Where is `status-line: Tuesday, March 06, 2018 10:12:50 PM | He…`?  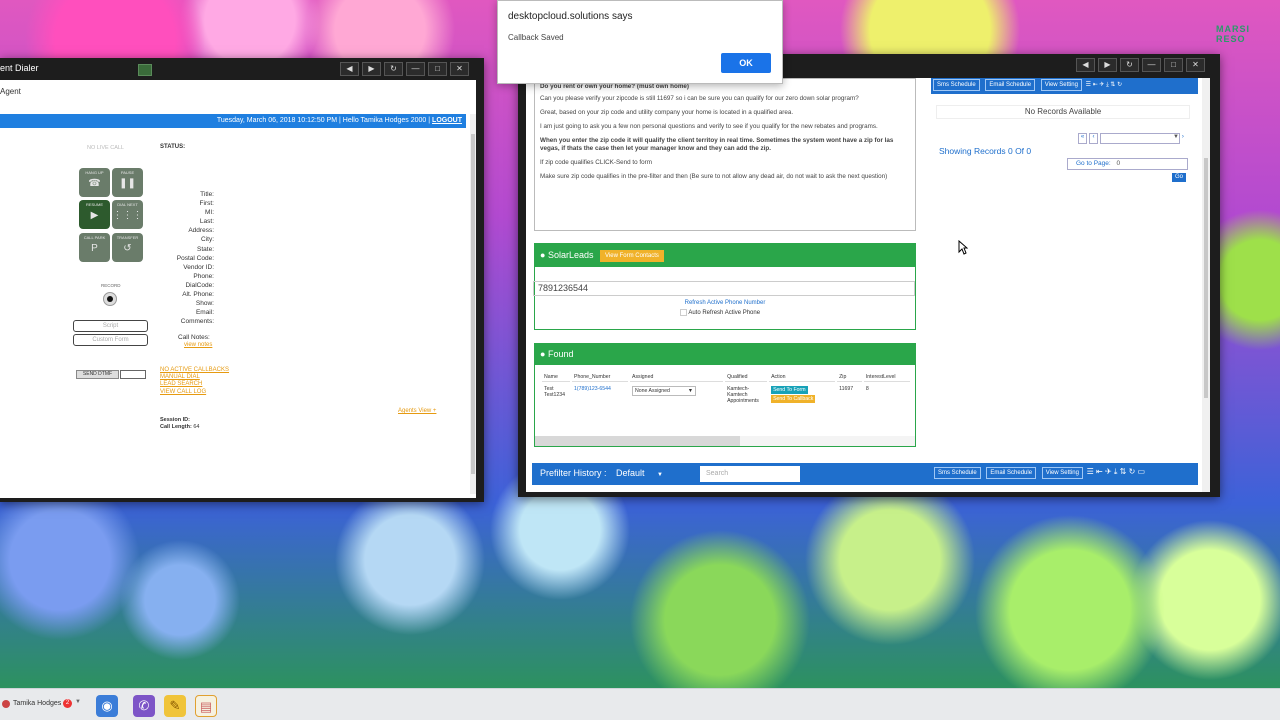 status-line: Tuesday, March 06, 2018 10:12:50 PM | He… is located at coordinates (233, 121).